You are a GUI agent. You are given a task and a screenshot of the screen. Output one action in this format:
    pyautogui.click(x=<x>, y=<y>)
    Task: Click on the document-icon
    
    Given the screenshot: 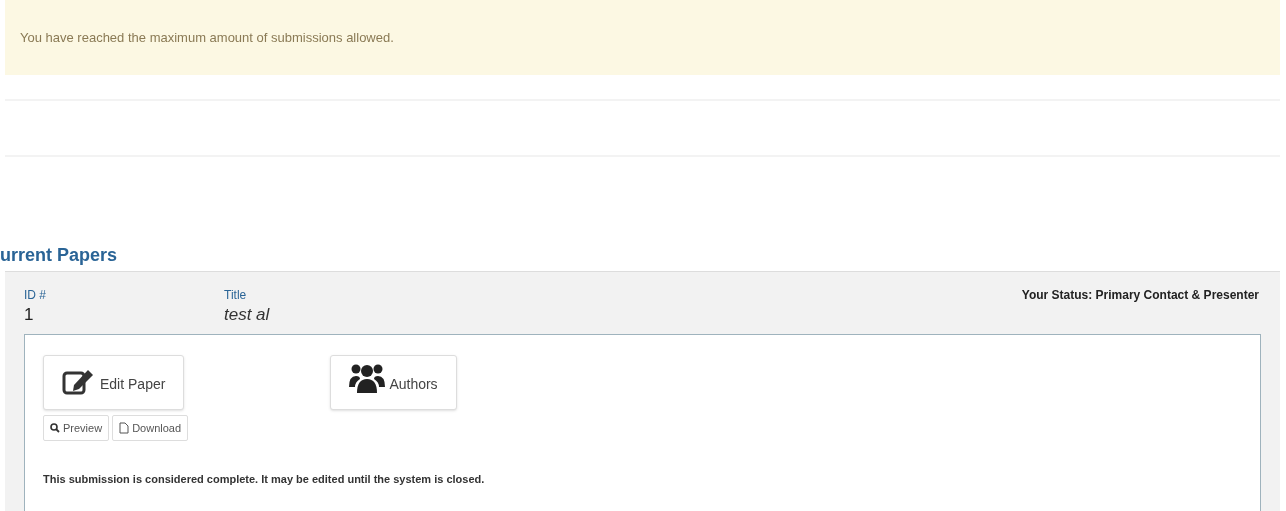 What is the action you would take?
    pyautogui.click(x=124, y=428)
    